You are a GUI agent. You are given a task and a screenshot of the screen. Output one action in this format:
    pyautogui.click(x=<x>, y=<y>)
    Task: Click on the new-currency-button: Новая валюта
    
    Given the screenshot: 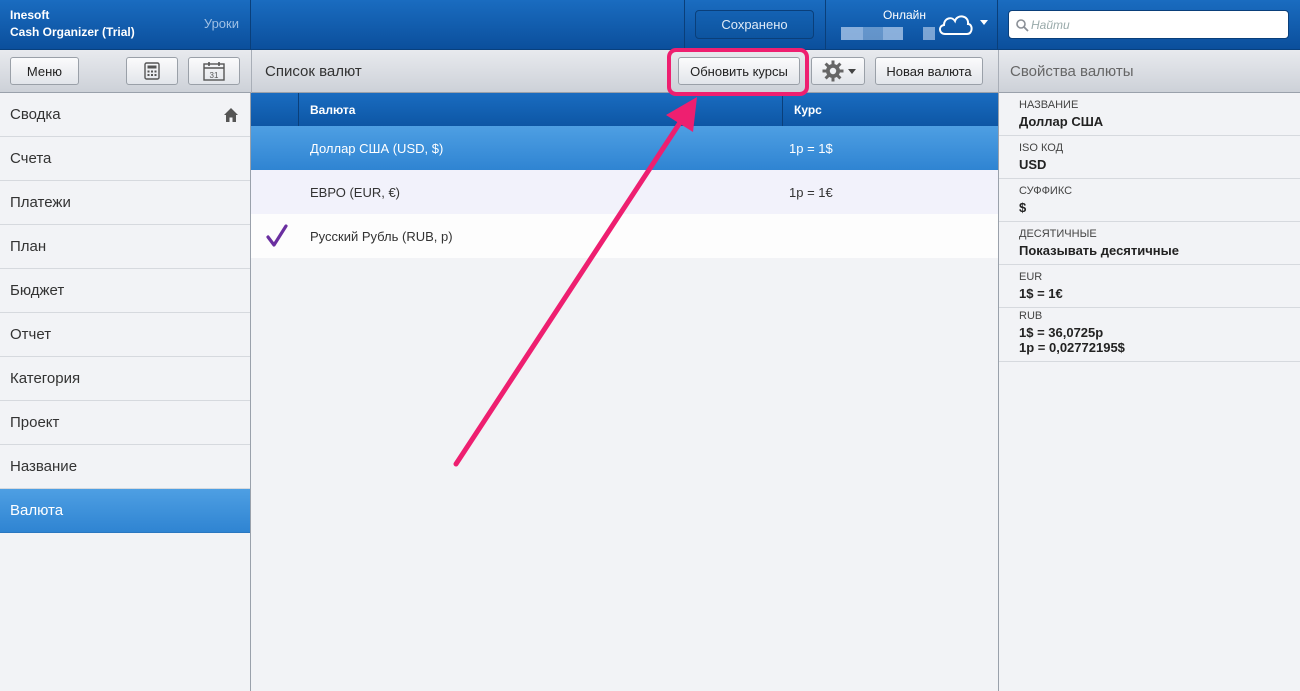 What is the action you would take?
    pyautogui.click(x=929, y=71)
    